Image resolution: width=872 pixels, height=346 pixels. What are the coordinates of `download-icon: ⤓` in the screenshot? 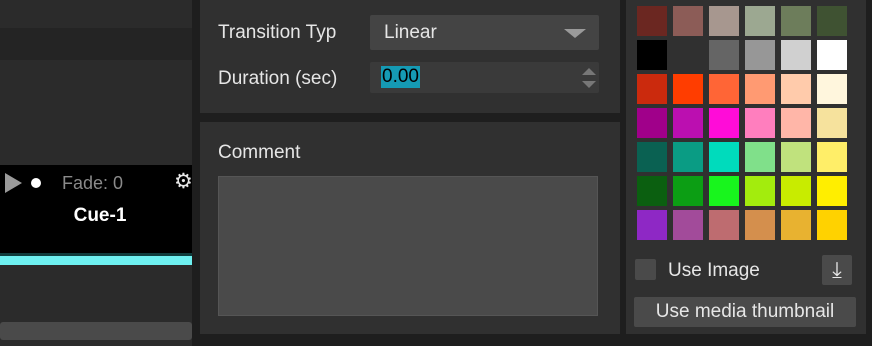 It's located at (837, 270).